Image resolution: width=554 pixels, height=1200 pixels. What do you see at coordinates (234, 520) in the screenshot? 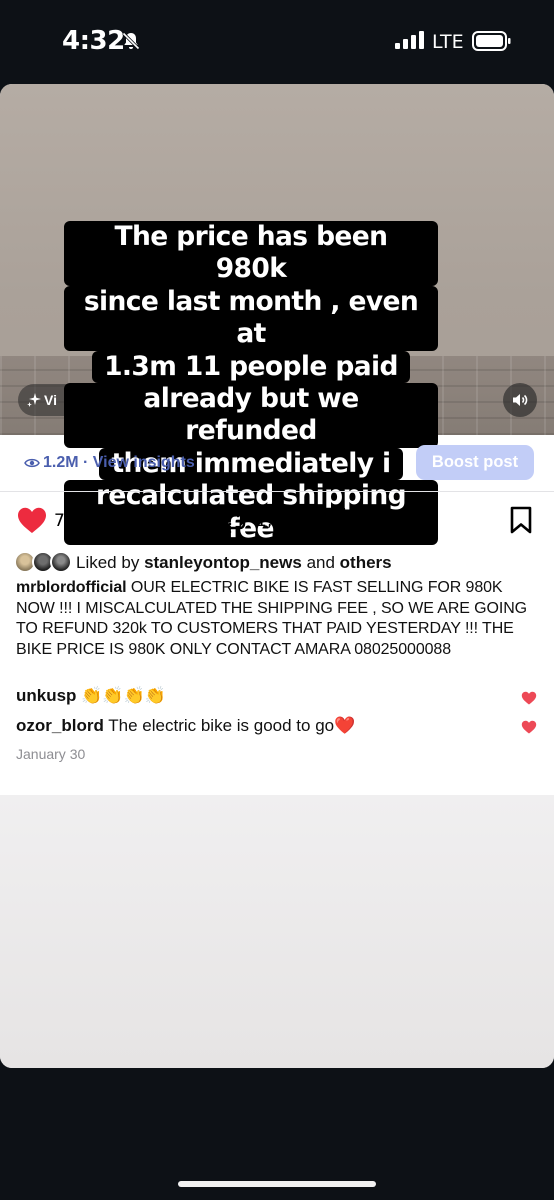
I see `repost-icon` at bounding box center [234, 520].